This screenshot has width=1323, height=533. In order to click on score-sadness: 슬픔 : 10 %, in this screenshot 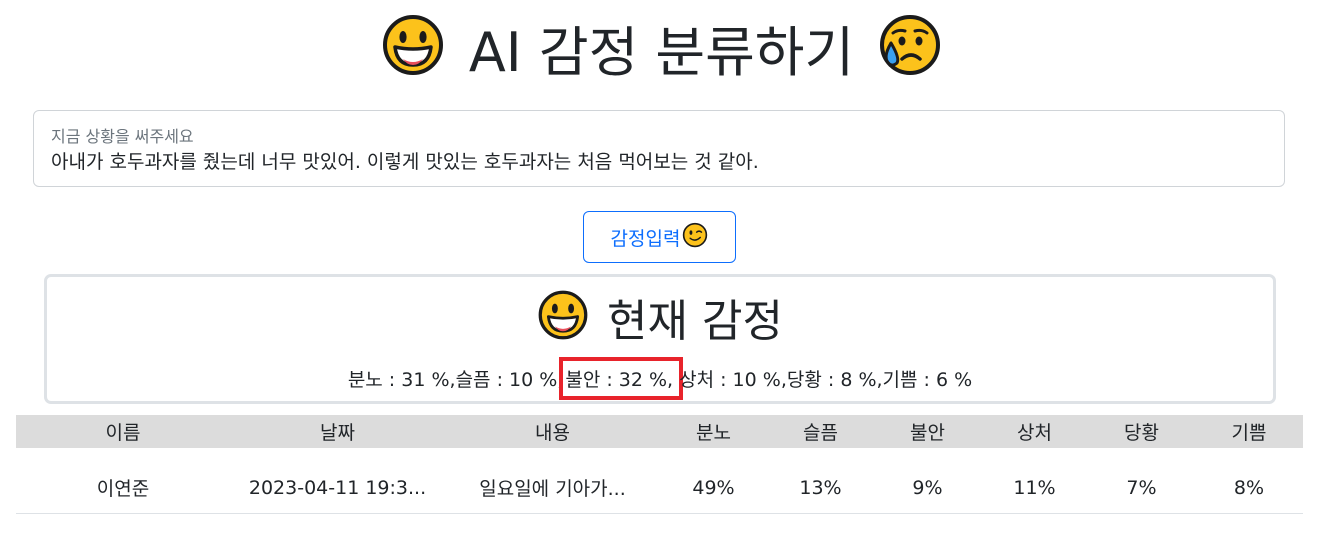, I will do `click(509, 379)`.